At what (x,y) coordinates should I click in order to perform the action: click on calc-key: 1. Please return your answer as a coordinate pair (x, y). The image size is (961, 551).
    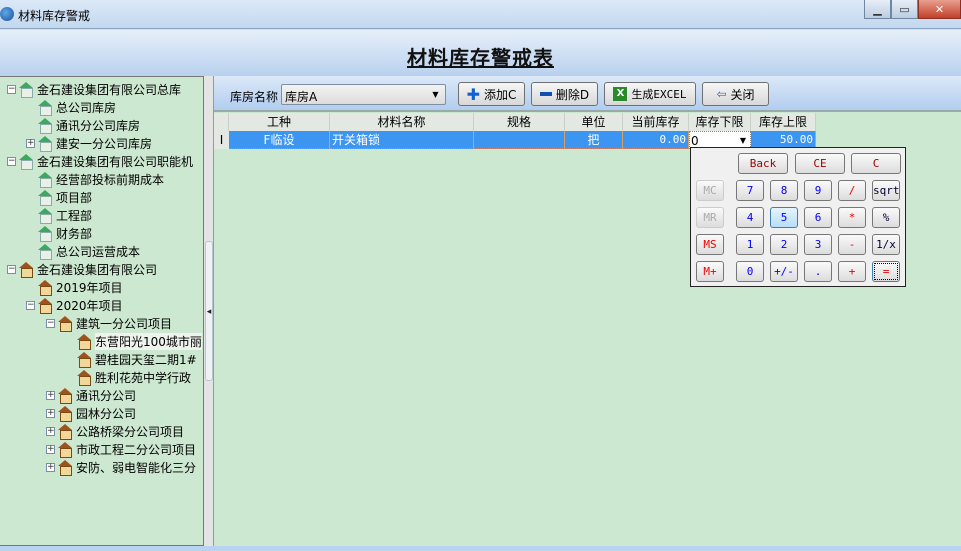
    Looking at the image, I should click on (750, 244).